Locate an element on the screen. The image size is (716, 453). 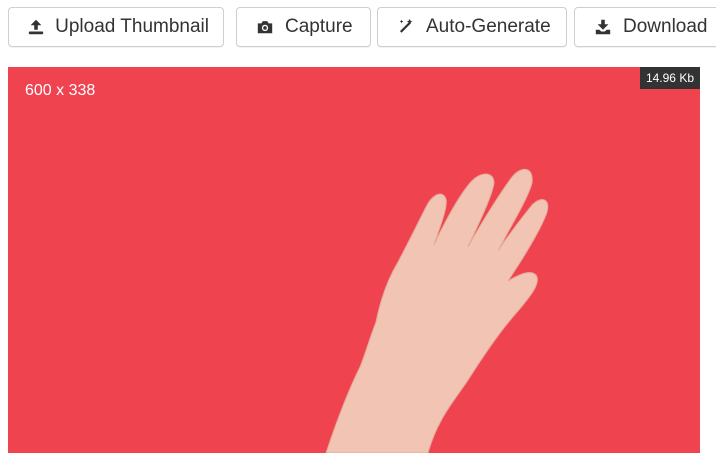
upload-icon is located at coordinates (36, 27).